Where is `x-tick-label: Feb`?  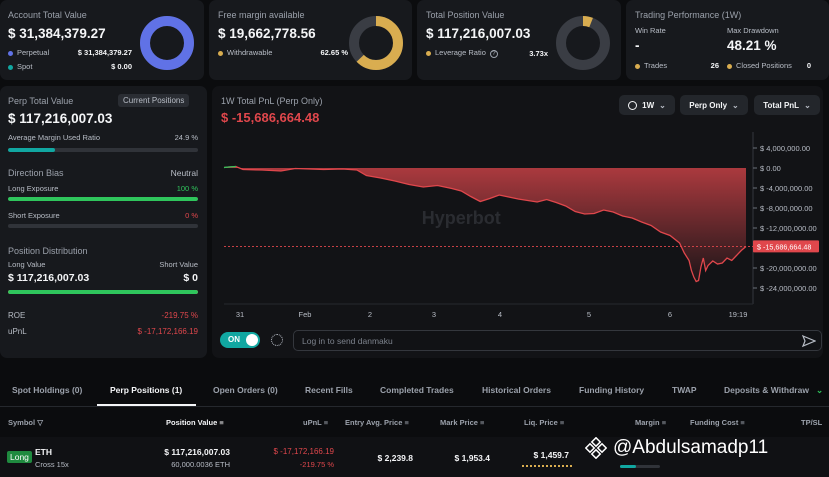 x-tick-label: Feb is located at coordinates (305, 314).